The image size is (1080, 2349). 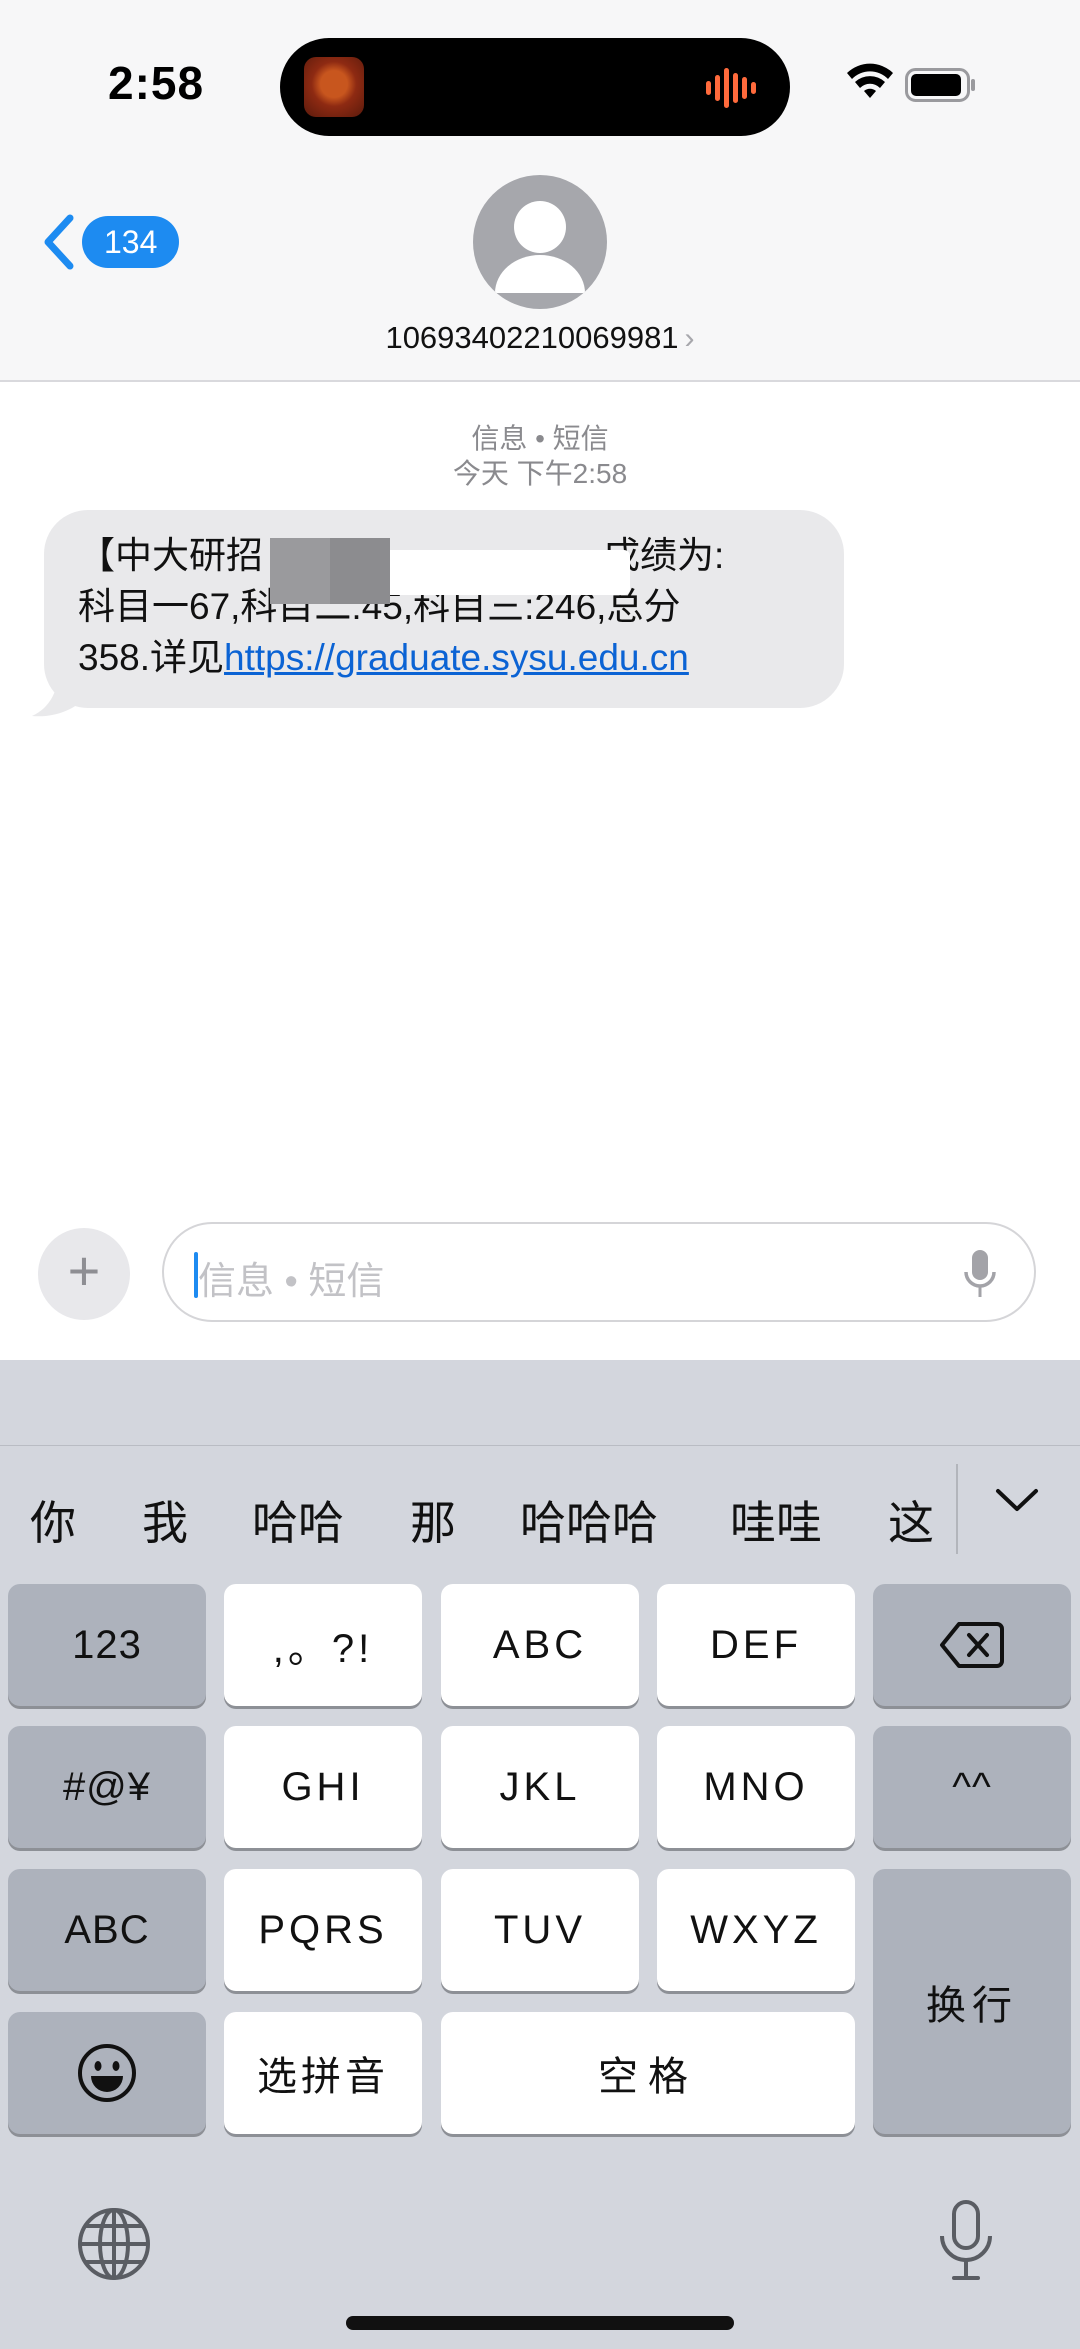 I want to click on keyboard-toolbar, so click(x=540, y=1403).